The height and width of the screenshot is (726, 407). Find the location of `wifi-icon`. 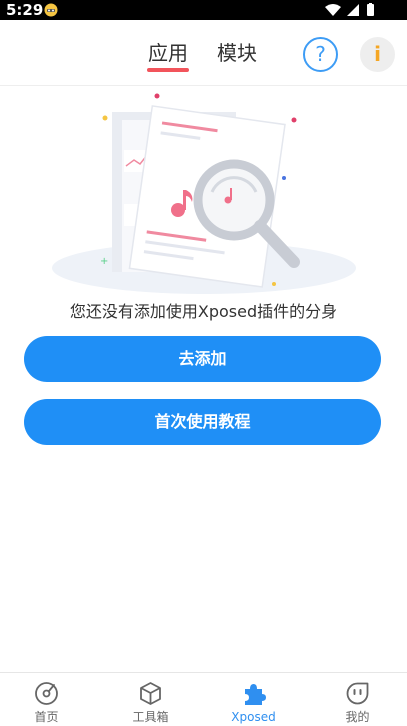

wifi-icon is located at coordinates (333, 10).